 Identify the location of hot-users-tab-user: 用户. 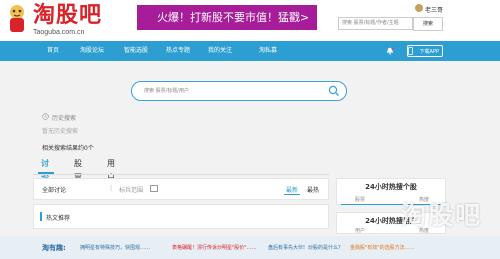
(360, 230).